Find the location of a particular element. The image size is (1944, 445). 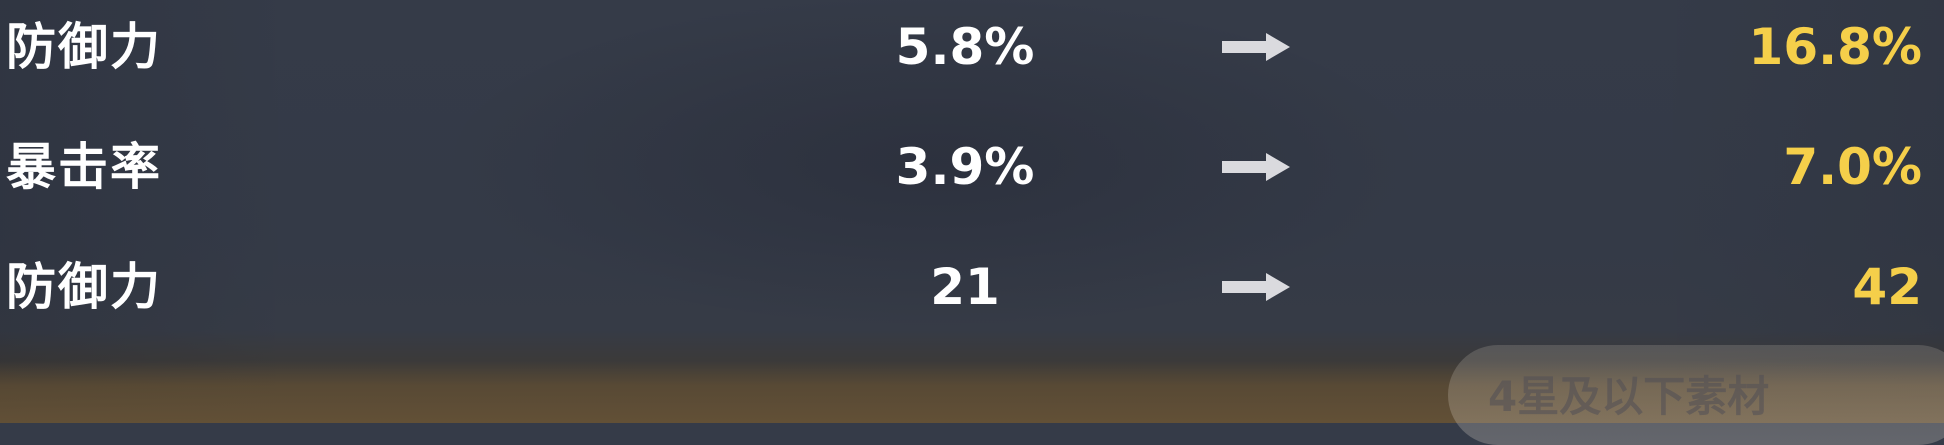

stat-old-value: 5.8% is located at coordinates (965, 47).